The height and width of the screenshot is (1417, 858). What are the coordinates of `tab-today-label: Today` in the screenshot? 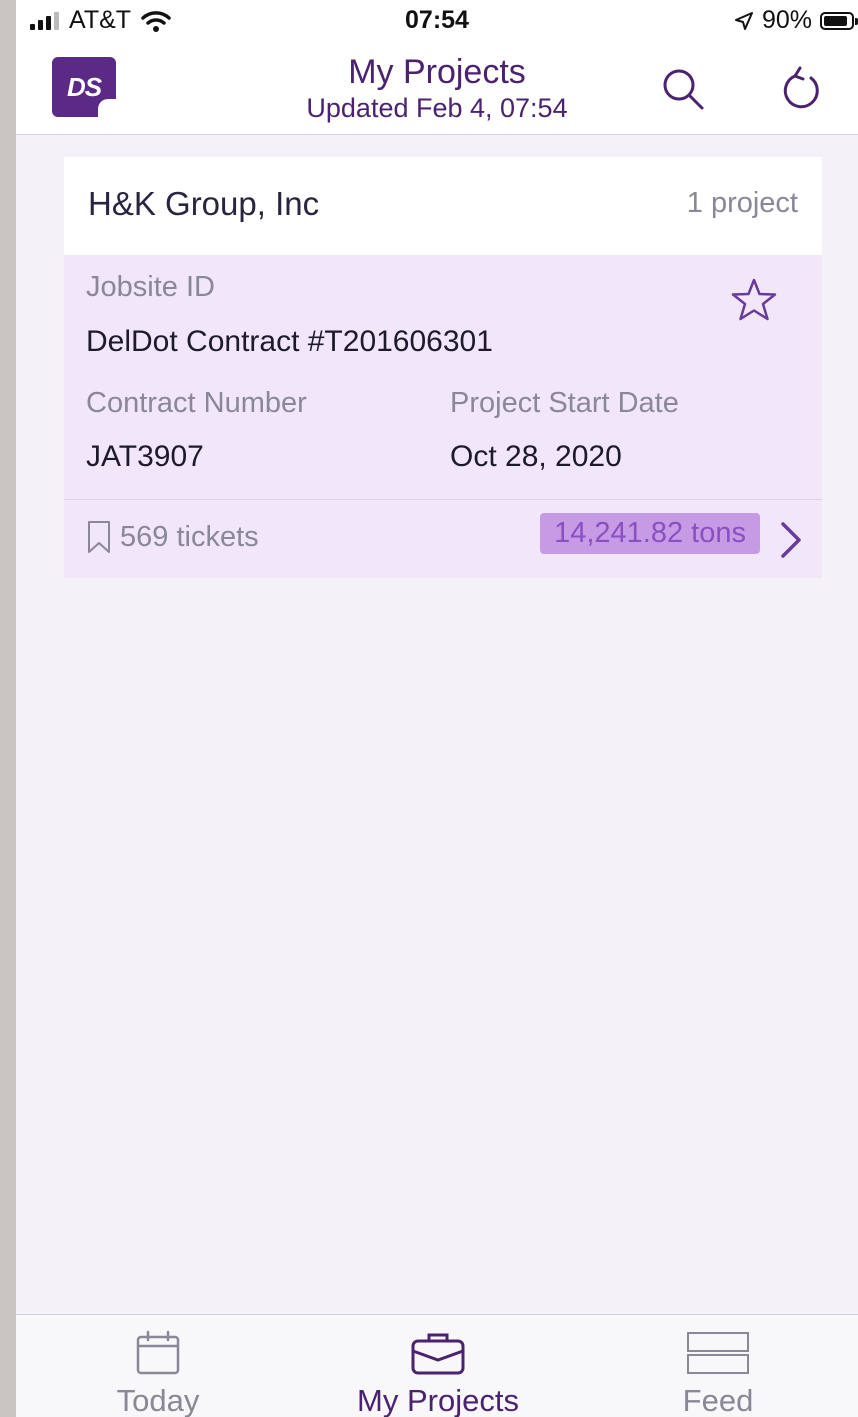 It's located at (158, 1400).